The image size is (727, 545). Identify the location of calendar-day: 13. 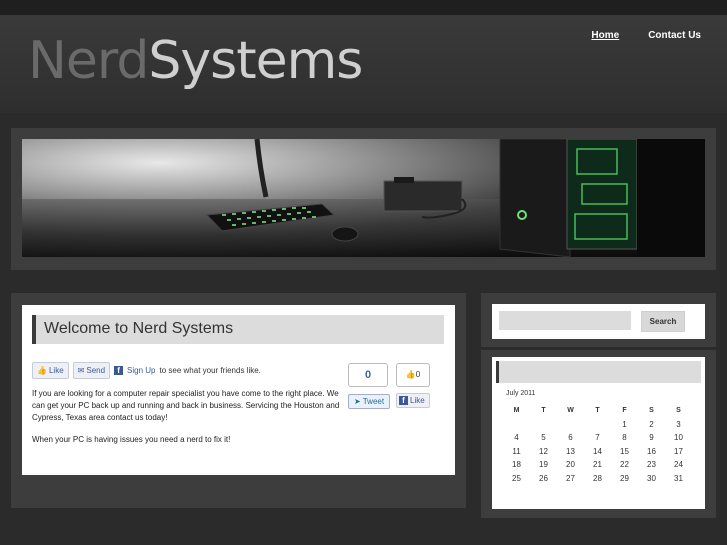
(570, 451).